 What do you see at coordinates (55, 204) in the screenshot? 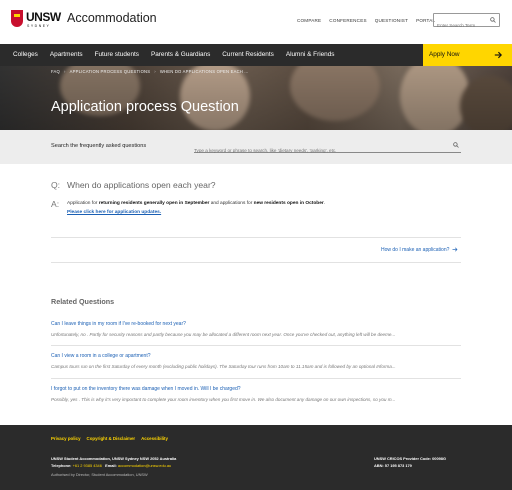
I see `answer-marker: A:` at bounding box center [55, 204].